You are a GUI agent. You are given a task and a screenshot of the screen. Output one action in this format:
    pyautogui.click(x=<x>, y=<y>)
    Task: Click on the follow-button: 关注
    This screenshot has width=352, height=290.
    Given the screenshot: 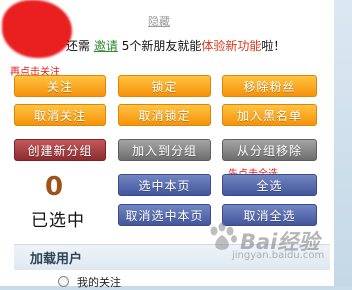 What is the action you would take?
    pyautogui.click(x=60, y=86)
    